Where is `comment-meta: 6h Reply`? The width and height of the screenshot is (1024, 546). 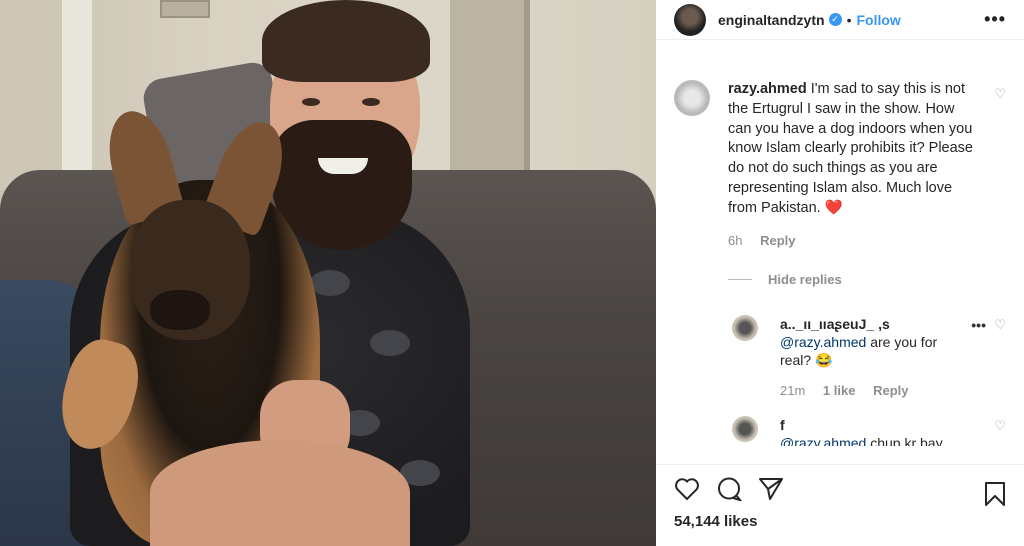
comment-meta: 6h Reply is located at coordinates (853, 240).